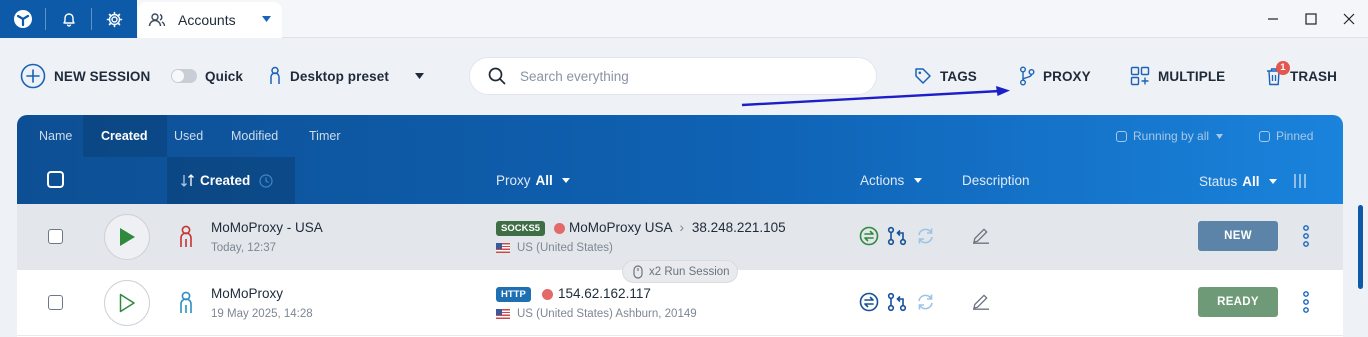 The height and width of the screenshot is (337, 1368). Describe the element at coordinates (1192, 76) in the screenshot. I see `multiple-label: MULTIPLE` at that location.